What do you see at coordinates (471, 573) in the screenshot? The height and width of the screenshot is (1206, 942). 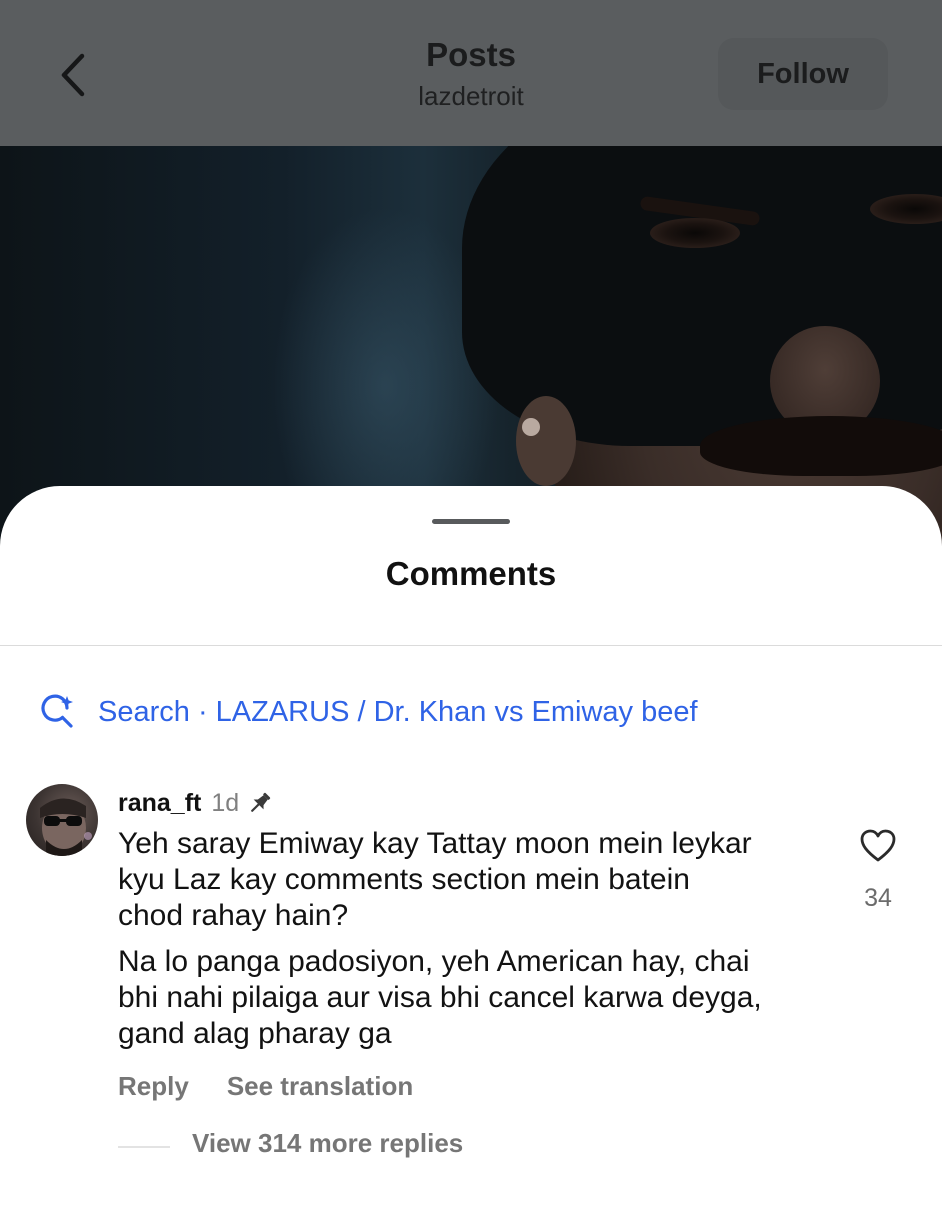 I see `comments-title: Comments` at bounding box center [471, 573].